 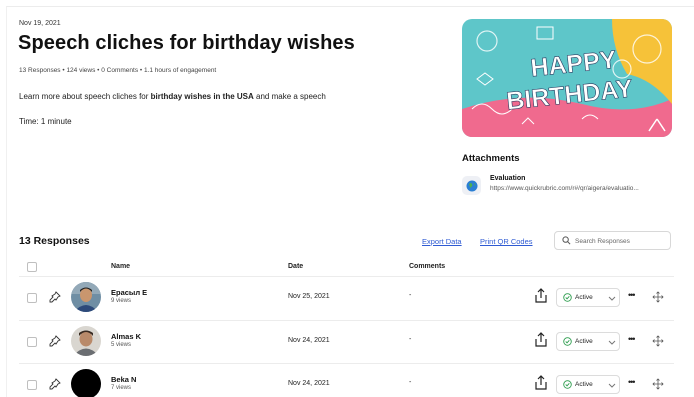 What do you see at coordinates (45, 121) in the screenshot?
I see `post-time: Time: 1 minute` at bounding box center [45, 121].